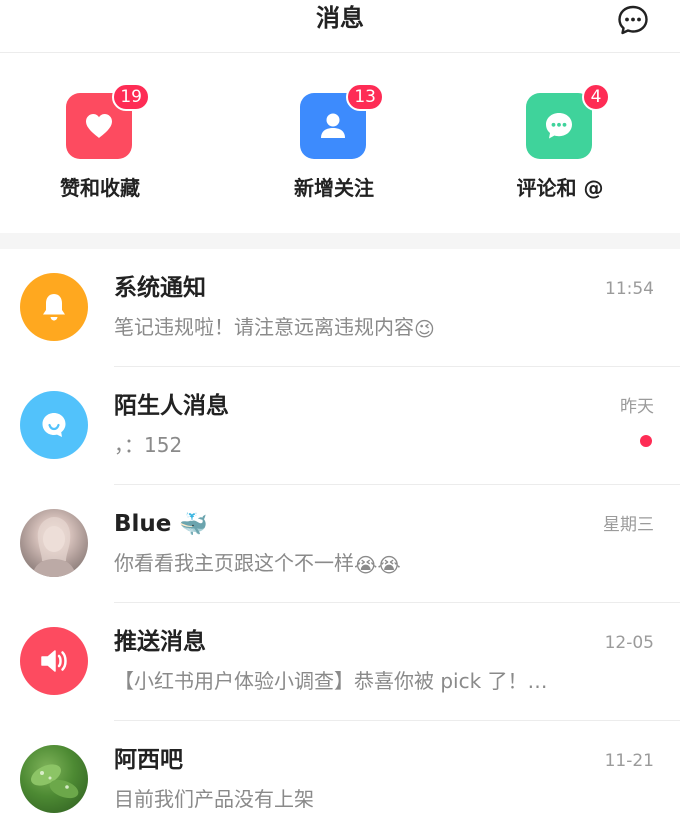  I want to click on page-title: 消息, so click(340, 18).